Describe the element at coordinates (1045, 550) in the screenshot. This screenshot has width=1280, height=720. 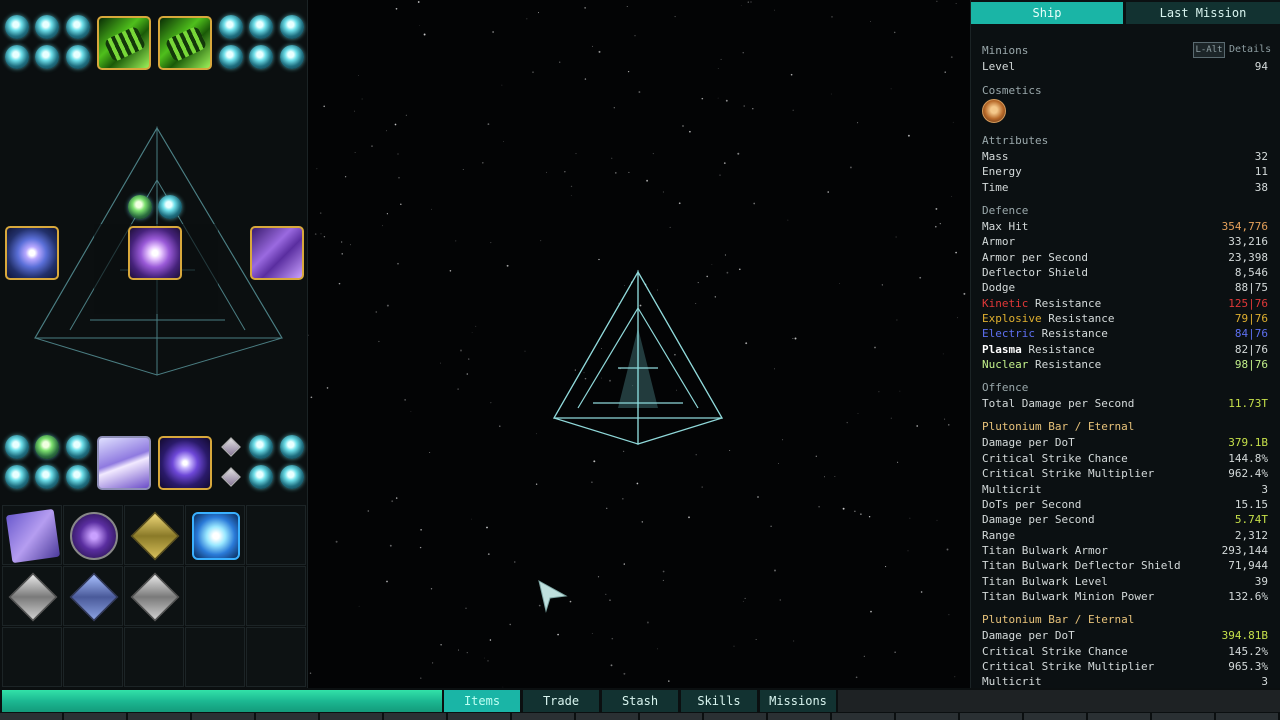
I see `stat-label: Titan Bulwark Armor` at that location.